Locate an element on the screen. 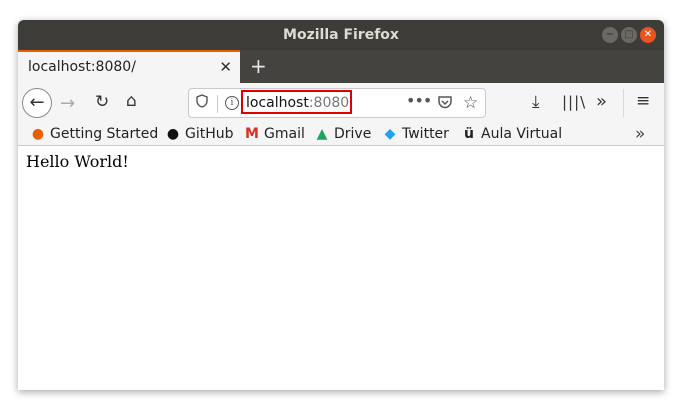 This screenshot has width=685, height=409. tab-strip: localhost:8080/ ✕ + is located at coordinates (341, 66).